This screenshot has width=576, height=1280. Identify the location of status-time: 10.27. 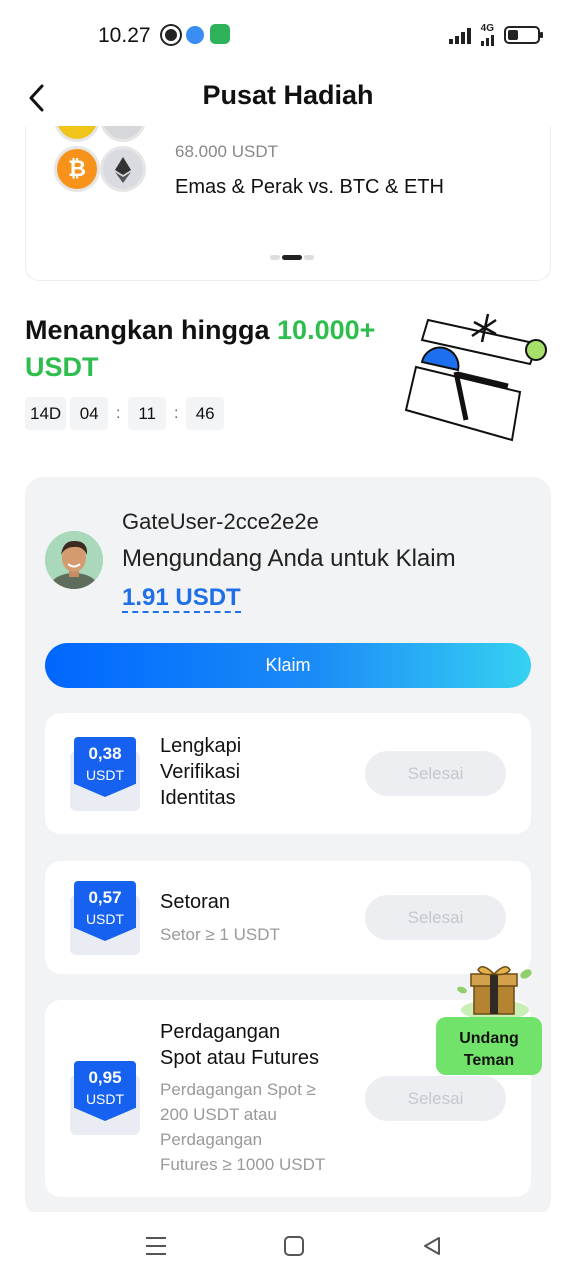
(124, 35).